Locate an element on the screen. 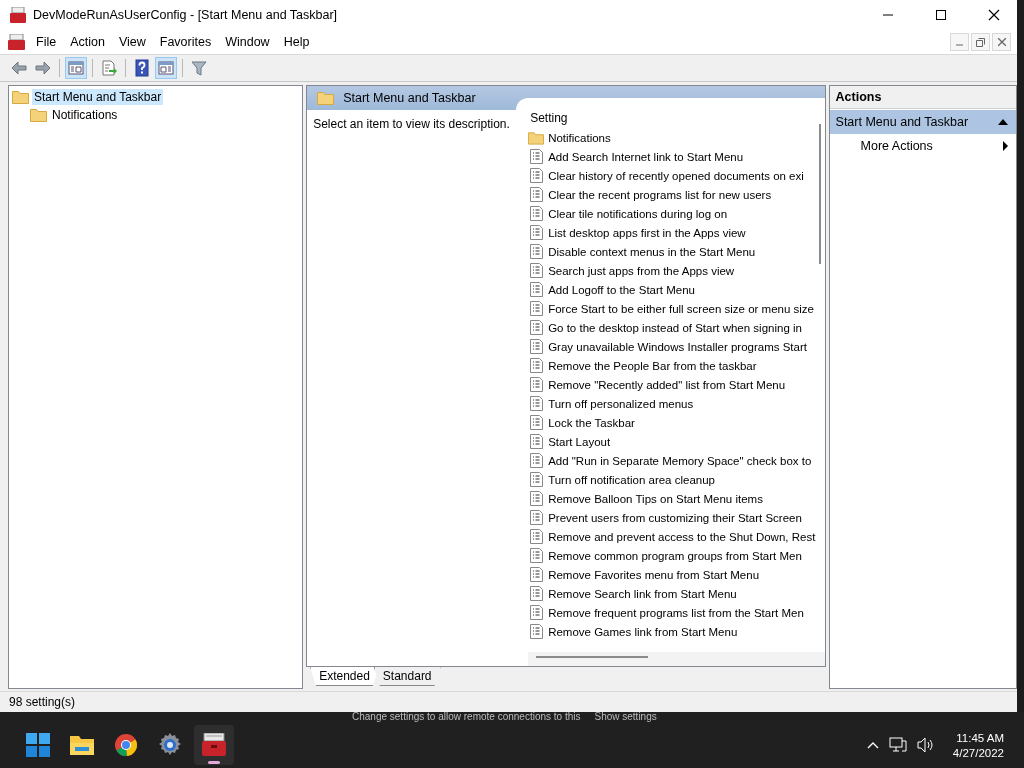 This screenshot has height=768, width=1024. submenu-arrow-icon is located at coordinates (1005, 146).